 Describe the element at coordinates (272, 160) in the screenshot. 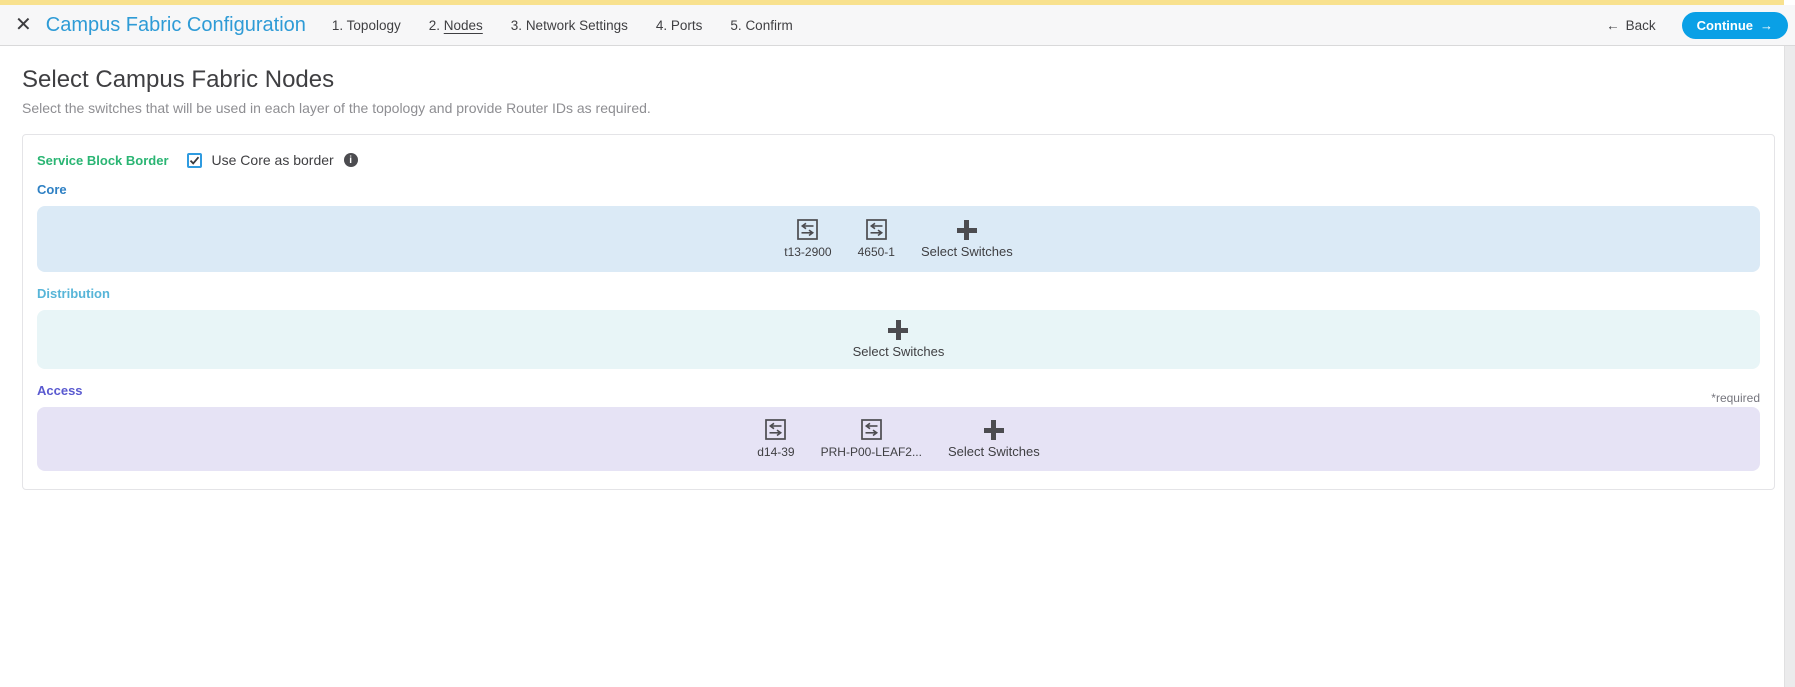

I see `use-core-as-border-label: Use Core as border` at that location.